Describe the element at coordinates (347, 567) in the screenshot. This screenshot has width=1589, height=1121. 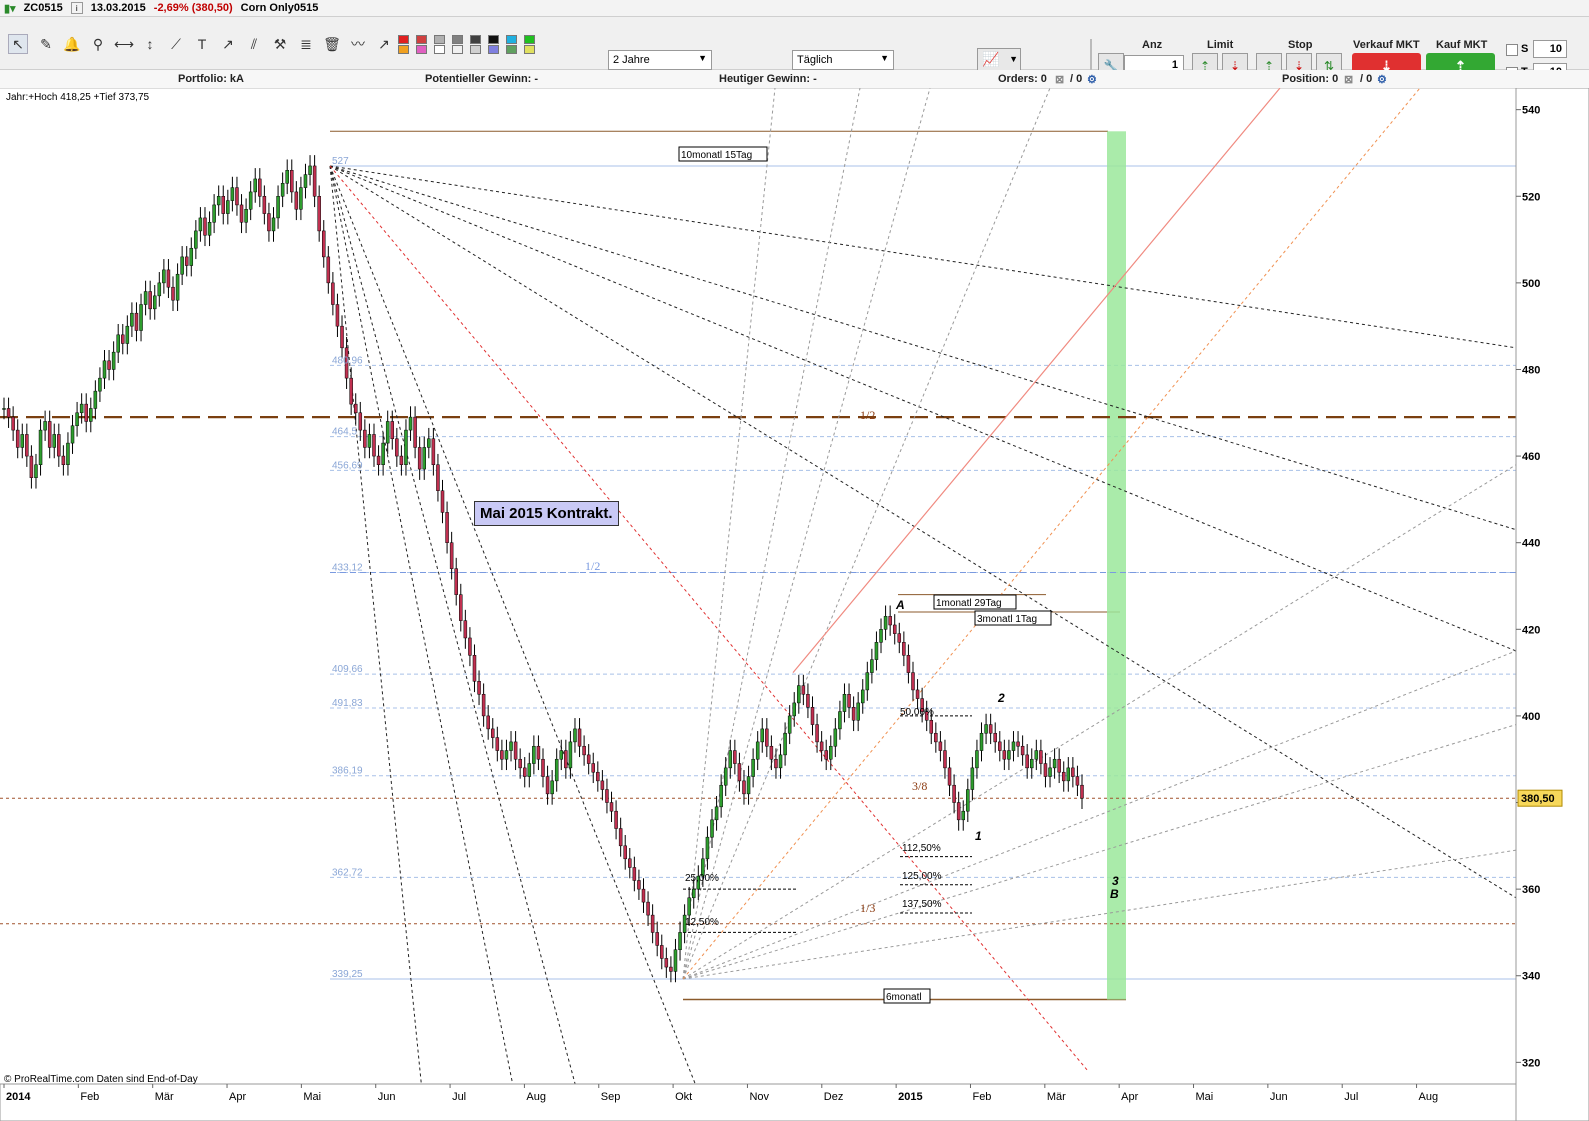
I see `retracement-label: 433,12` at that location.